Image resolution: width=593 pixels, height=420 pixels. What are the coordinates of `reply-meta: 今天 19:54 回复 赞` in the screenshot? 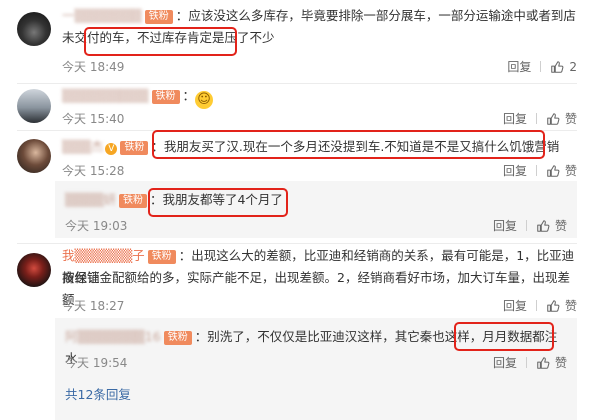 It's located at (316, 363).